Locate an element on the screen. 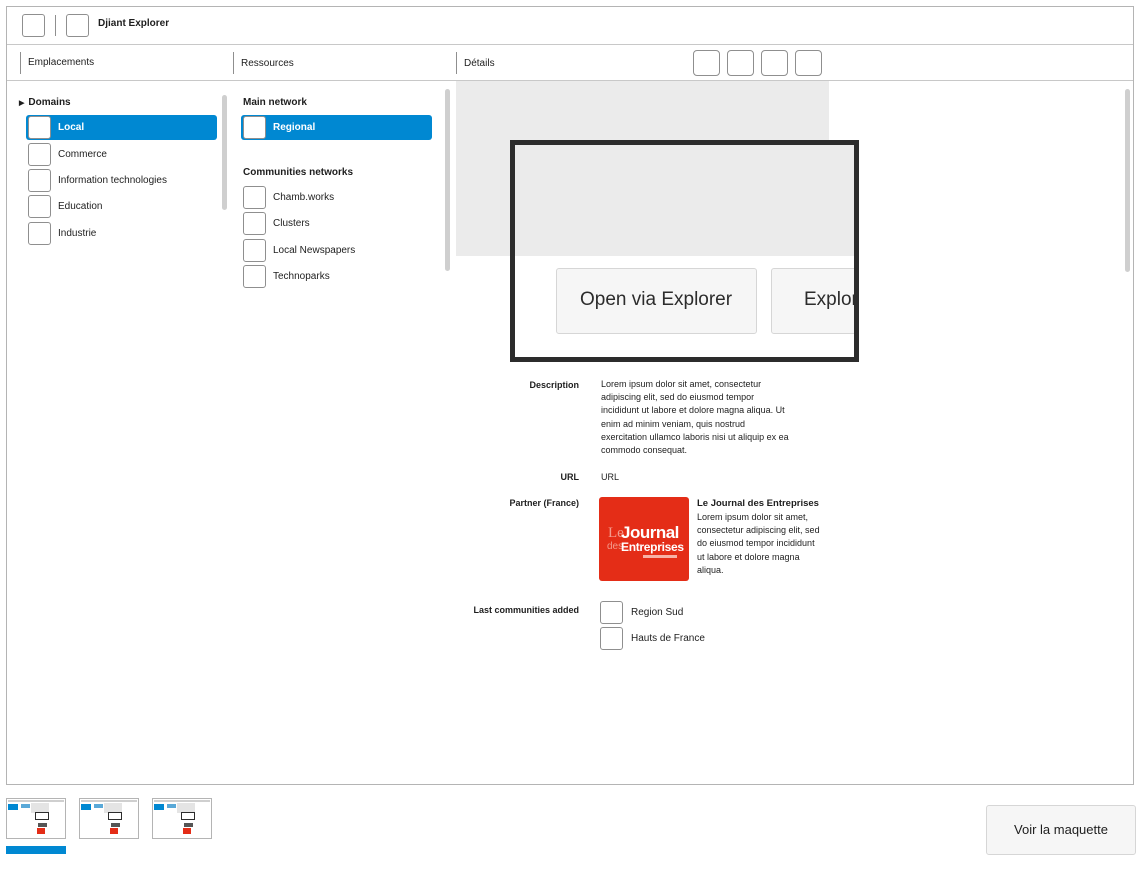  partner-line: do eiusmod tempor incididunt is located at coordinates (756, 543).